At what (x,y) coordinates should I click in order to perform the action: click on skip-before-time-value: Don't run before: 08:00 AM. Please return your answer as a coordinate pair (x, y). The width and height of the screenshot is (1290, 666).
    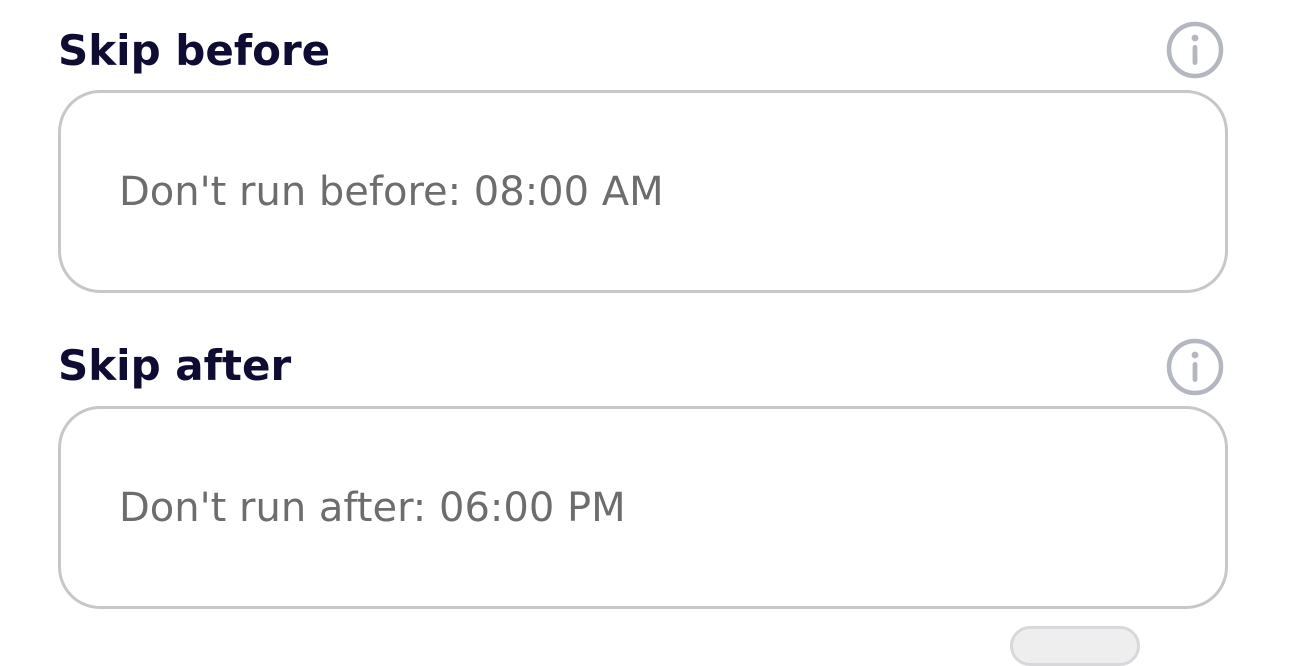
    Looking at the image, I should click on (391, 191).